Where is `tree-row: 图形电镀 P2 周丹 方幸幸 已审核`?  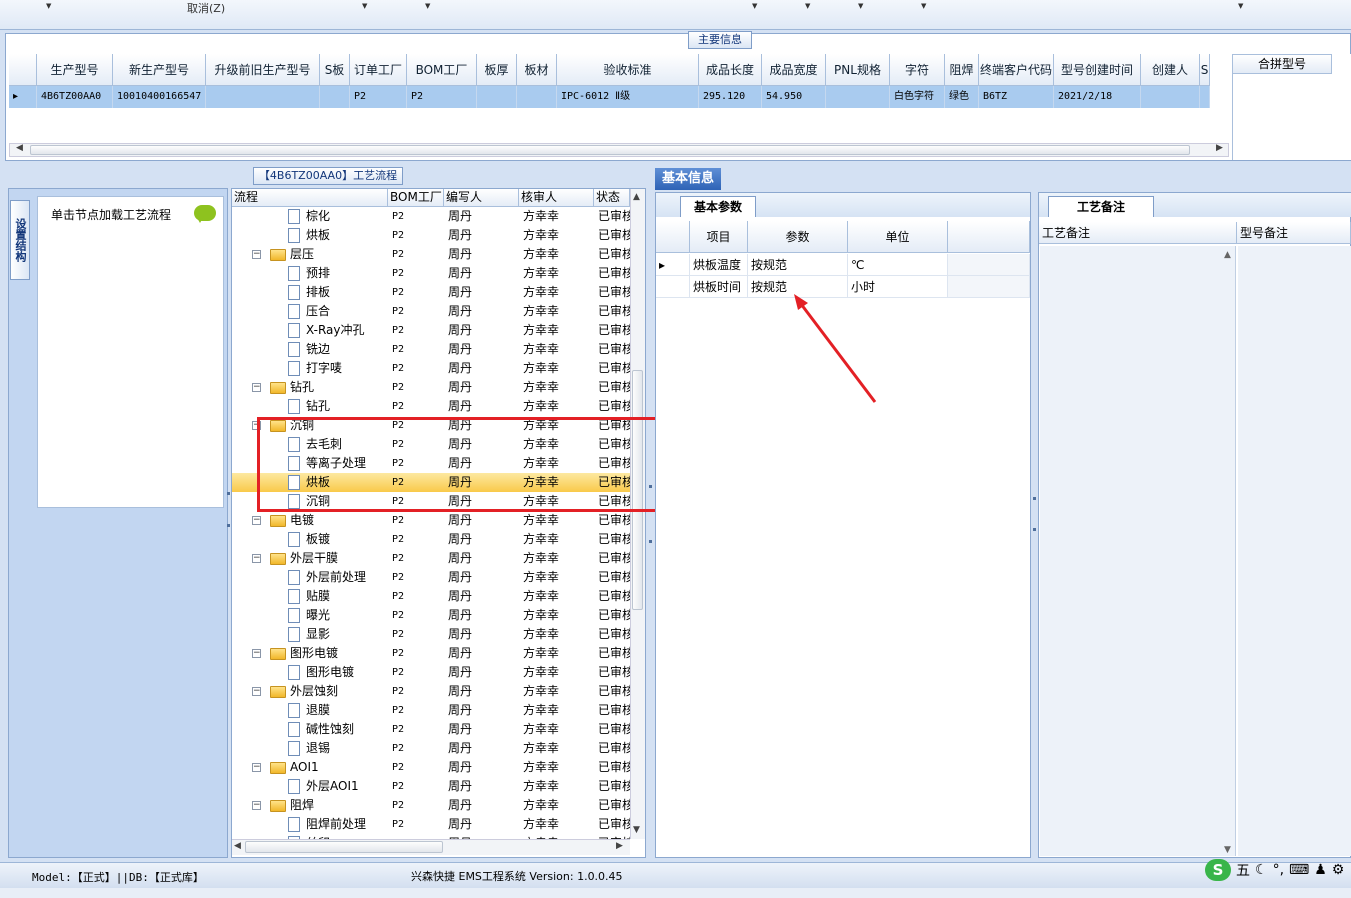 tree-row: 图形电镀 P2 周丹 方幸幸 已审核 is located at coordinates (431, 672).